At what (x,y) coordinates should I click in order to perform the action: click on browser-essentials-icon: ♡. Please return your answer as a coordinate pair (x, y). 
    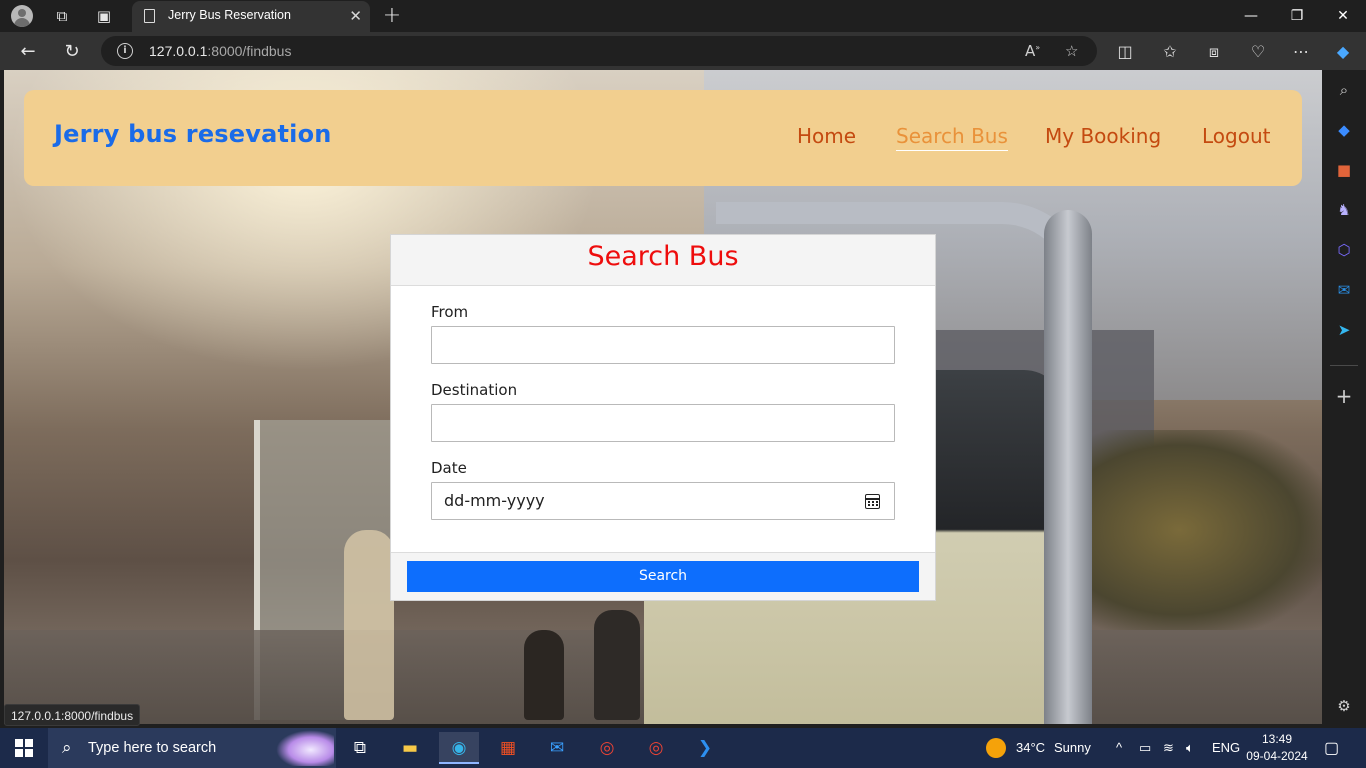
    Looking at the image, I should click on (1258, 52).